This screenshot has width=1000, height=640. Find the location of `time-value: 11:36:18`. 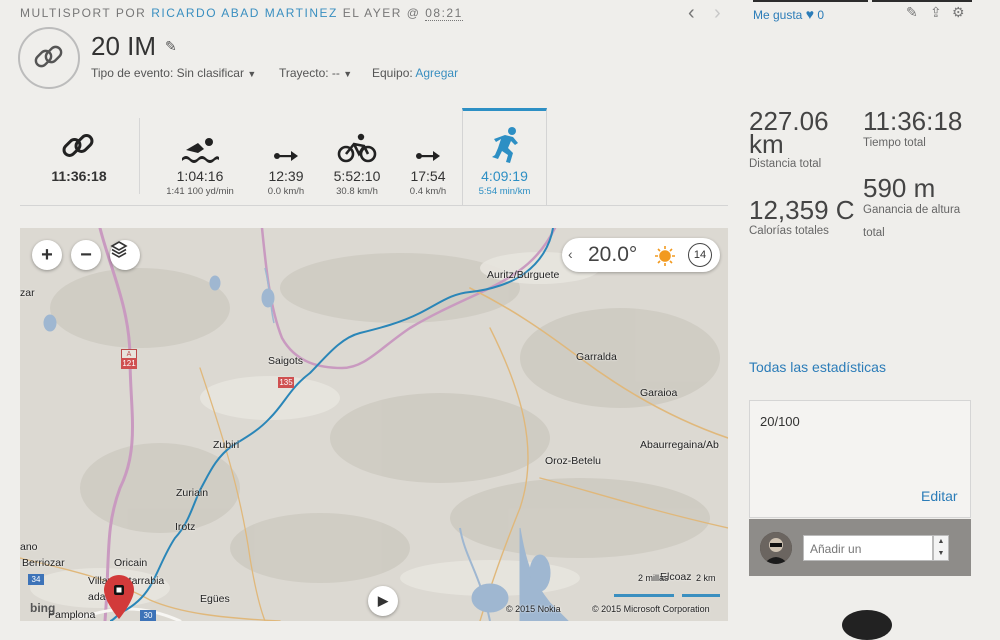

time-value: 11:36:18 is located at coordinates (913, 121).